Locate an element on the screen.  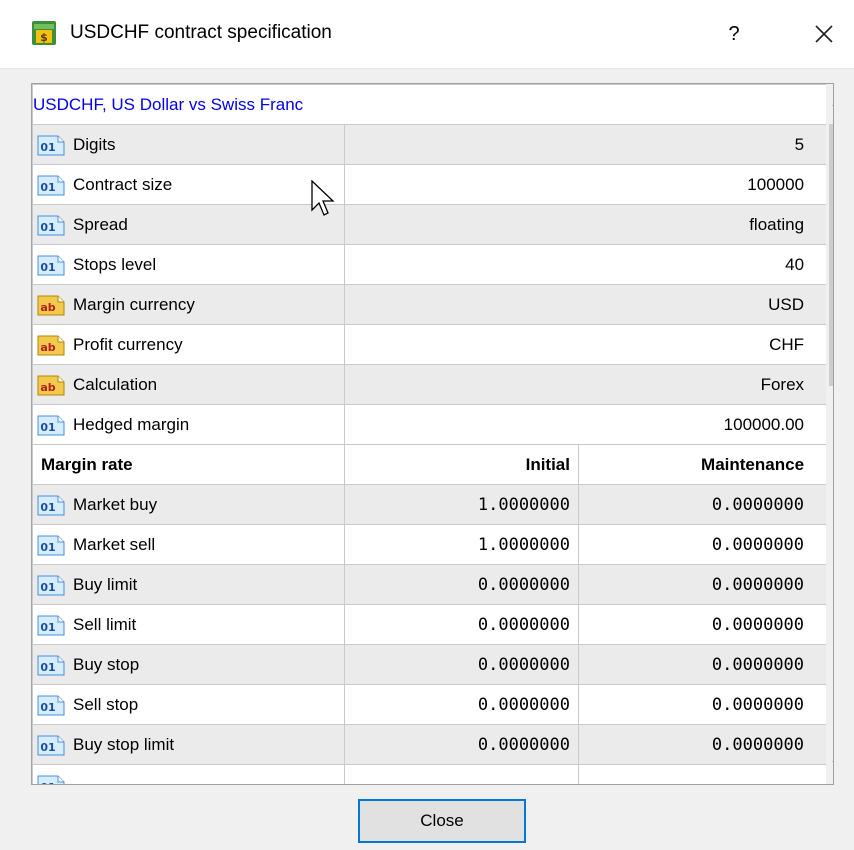
spec-name: text-iconabProfit currency is located at coordinates (188, 344).